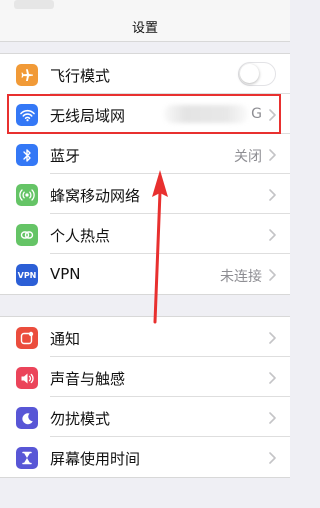  What do you see at coordinates (241, 277) in the screenshot?
I see `row-value: 未连接` at bounding box center [241, 277].